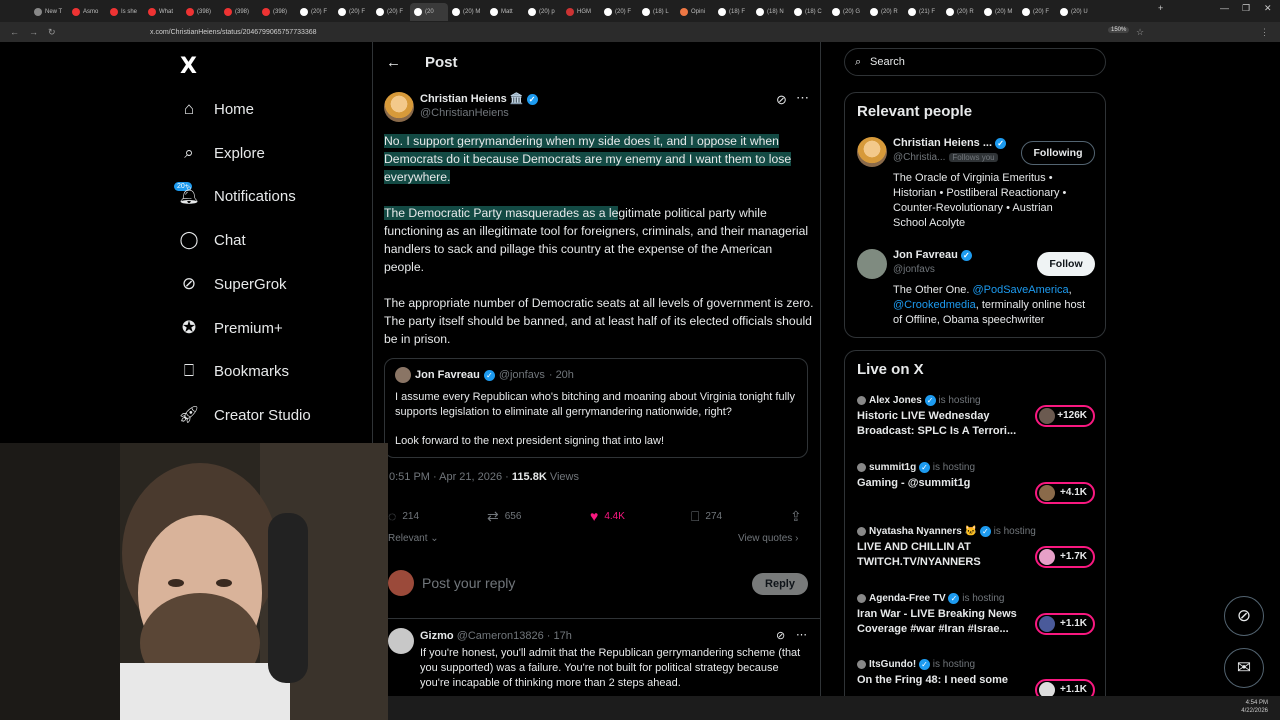 The height and width of the screenshot is (720, 1280). I want to click on reload-icon: ↻, so click(52, 32).